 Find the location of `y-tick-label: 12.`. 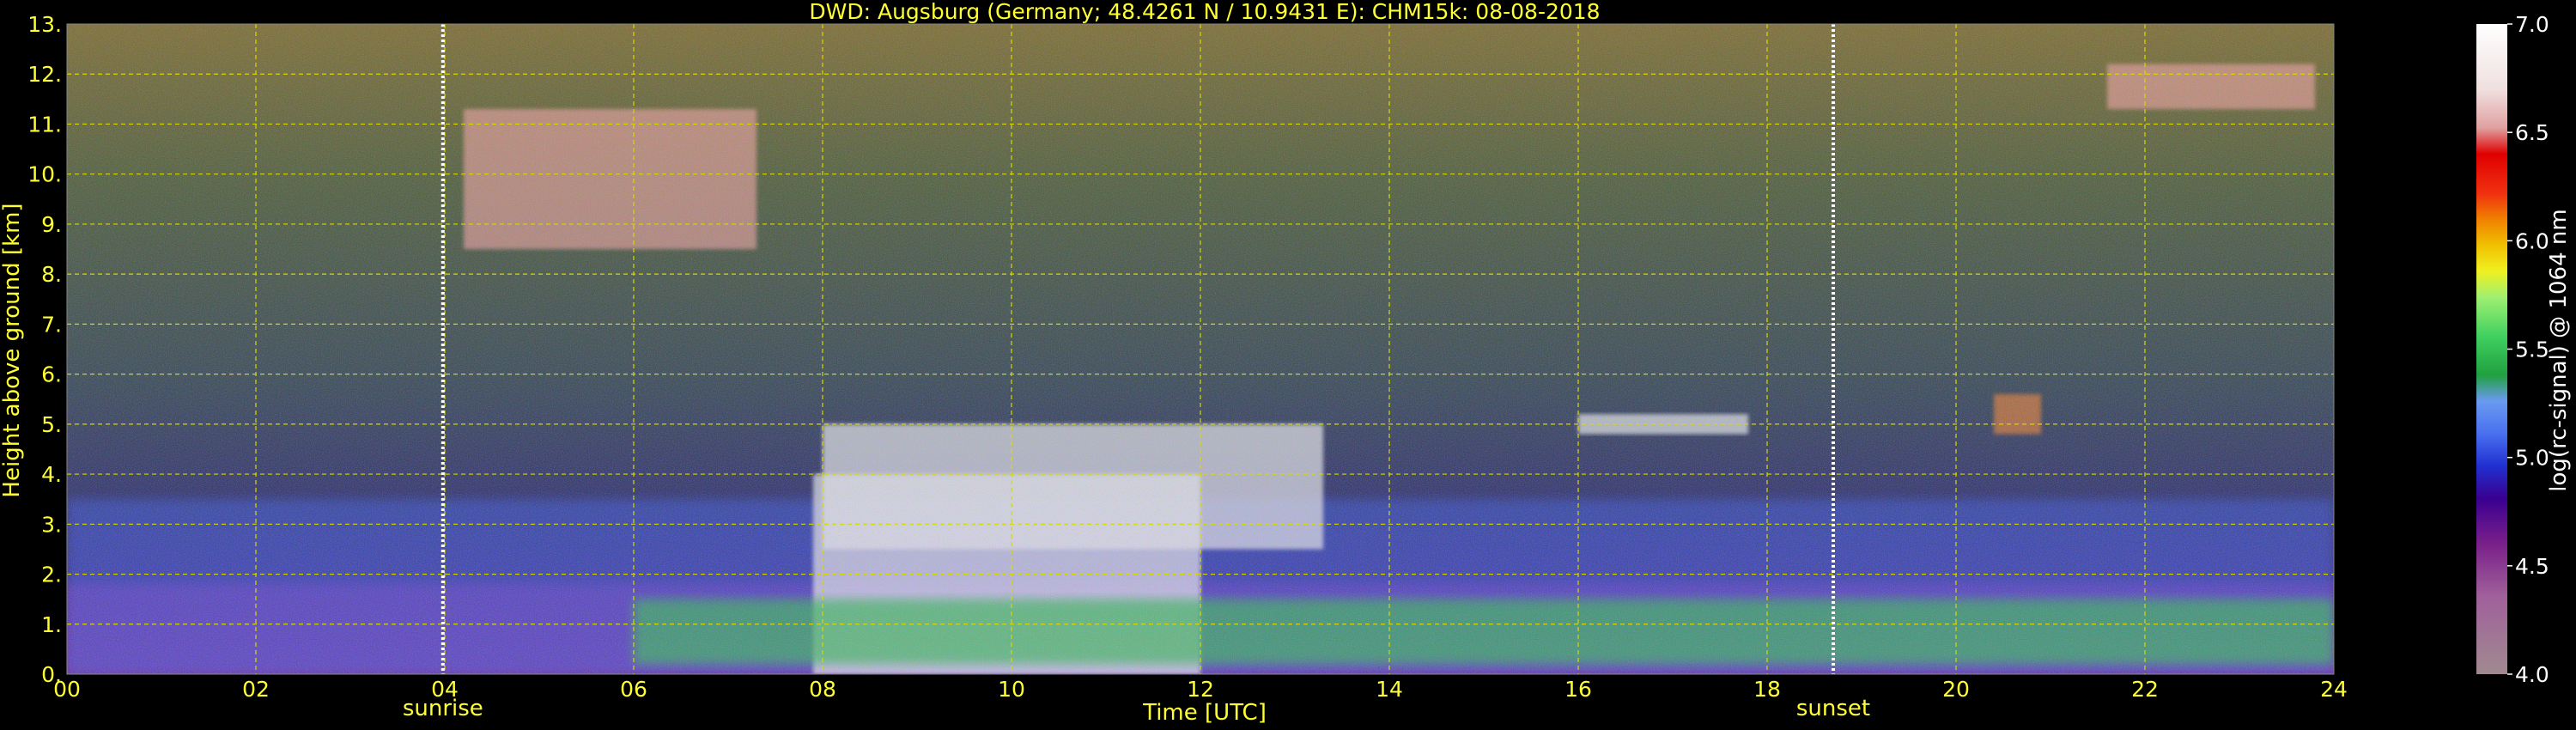

y-tick-label: 12. is located at coordinates (44, 74).